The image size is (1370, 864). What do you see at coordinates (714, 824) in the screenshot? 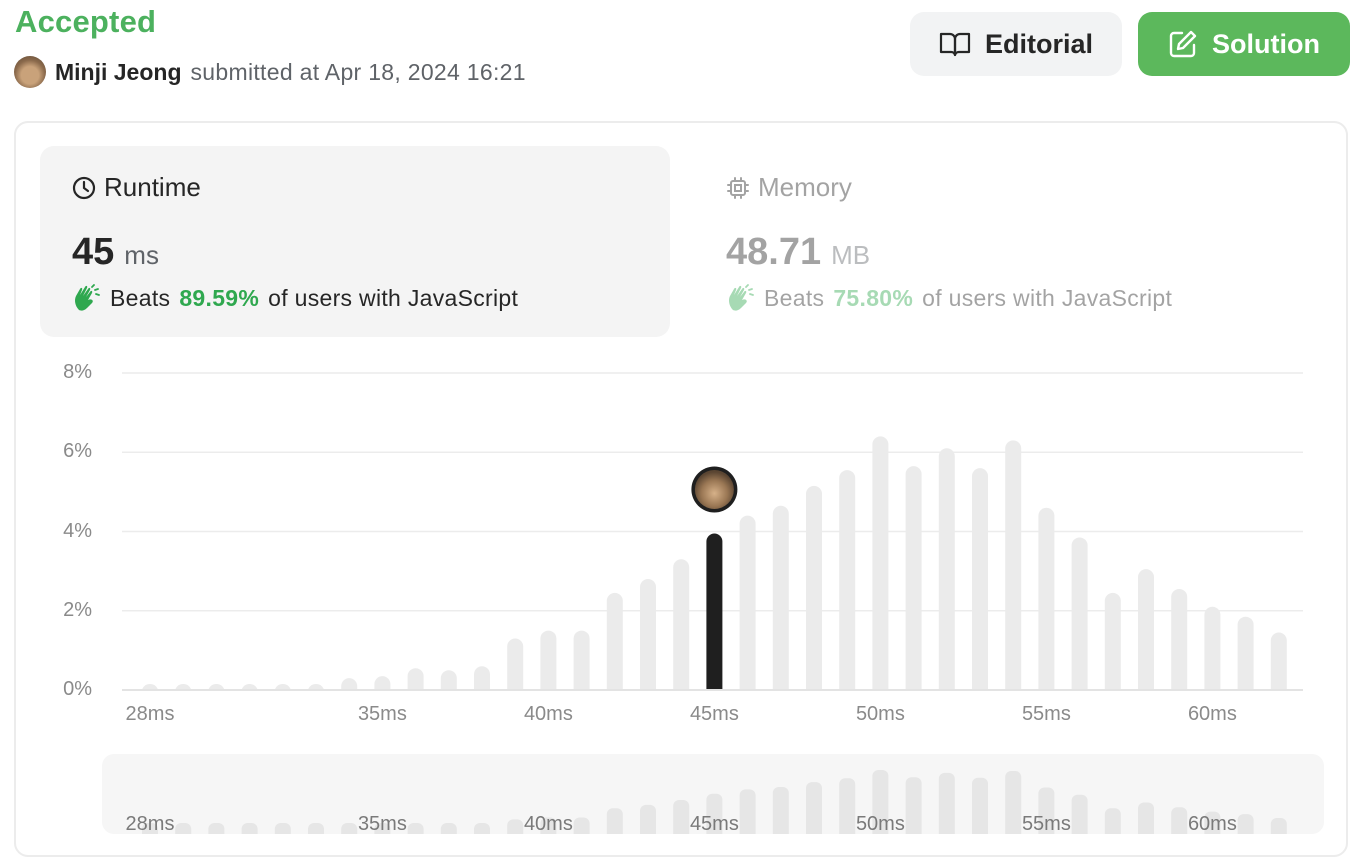
I see `x-tick-label: 45ms` at bounding box center [714, 824].